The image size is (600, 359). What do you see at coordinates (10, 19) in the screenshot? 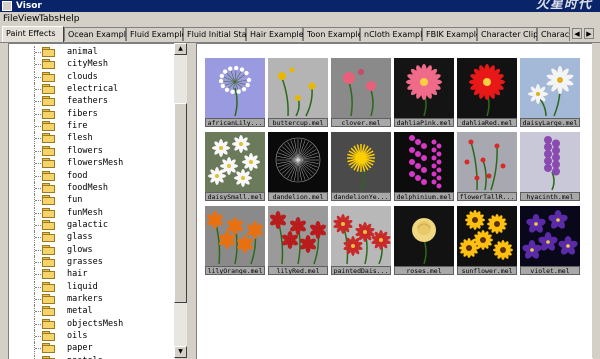
I see `menu-file: File` at bounding box center [10, 19].